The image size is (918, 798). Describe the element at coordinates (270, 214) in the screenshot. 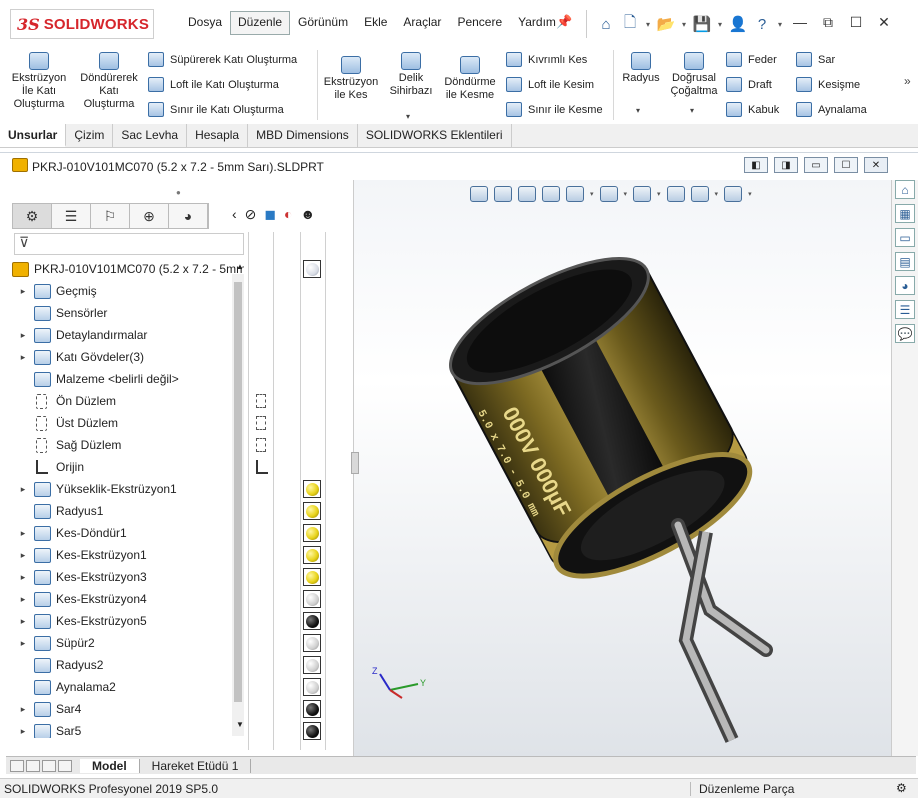

I see `appearance-cube-icon: ◼` at that location.